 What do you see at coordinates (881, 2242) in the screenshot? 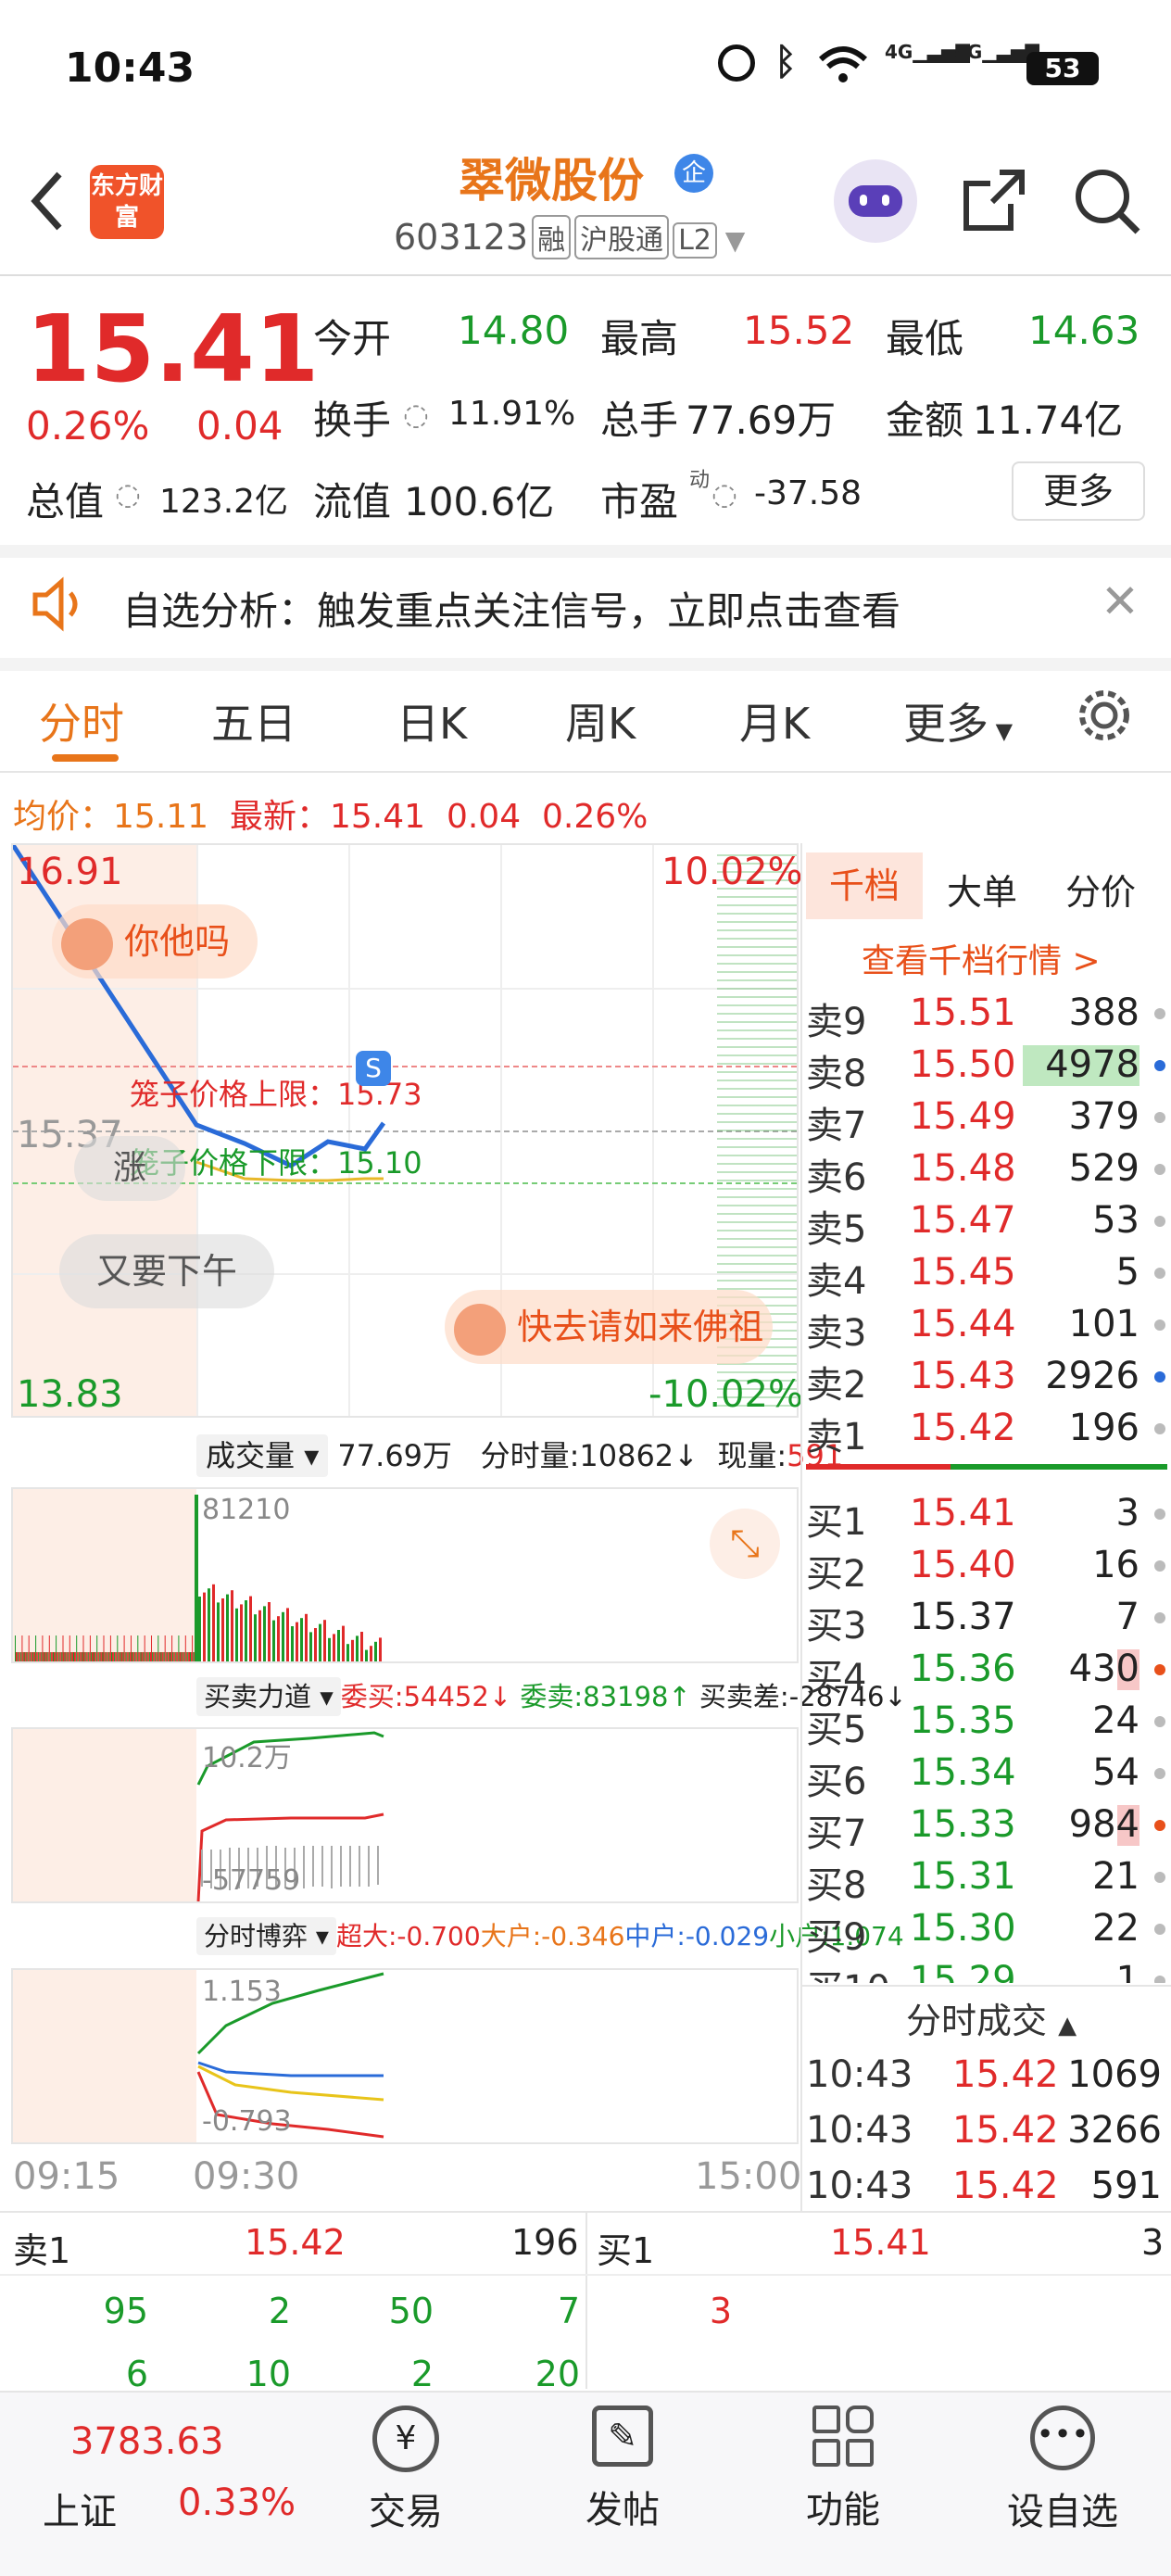
I see `queue-buy1-price: 15.41` at bounding box center [881, 2242].